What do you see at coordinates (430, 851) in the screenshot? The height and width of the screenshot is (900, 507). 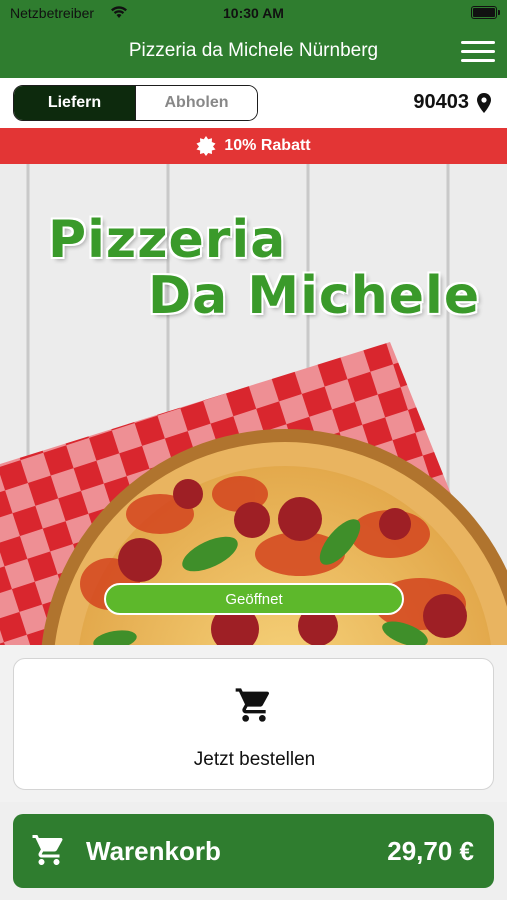 I see `cart-total: 29,70 €` at bounding box center [430, 851].